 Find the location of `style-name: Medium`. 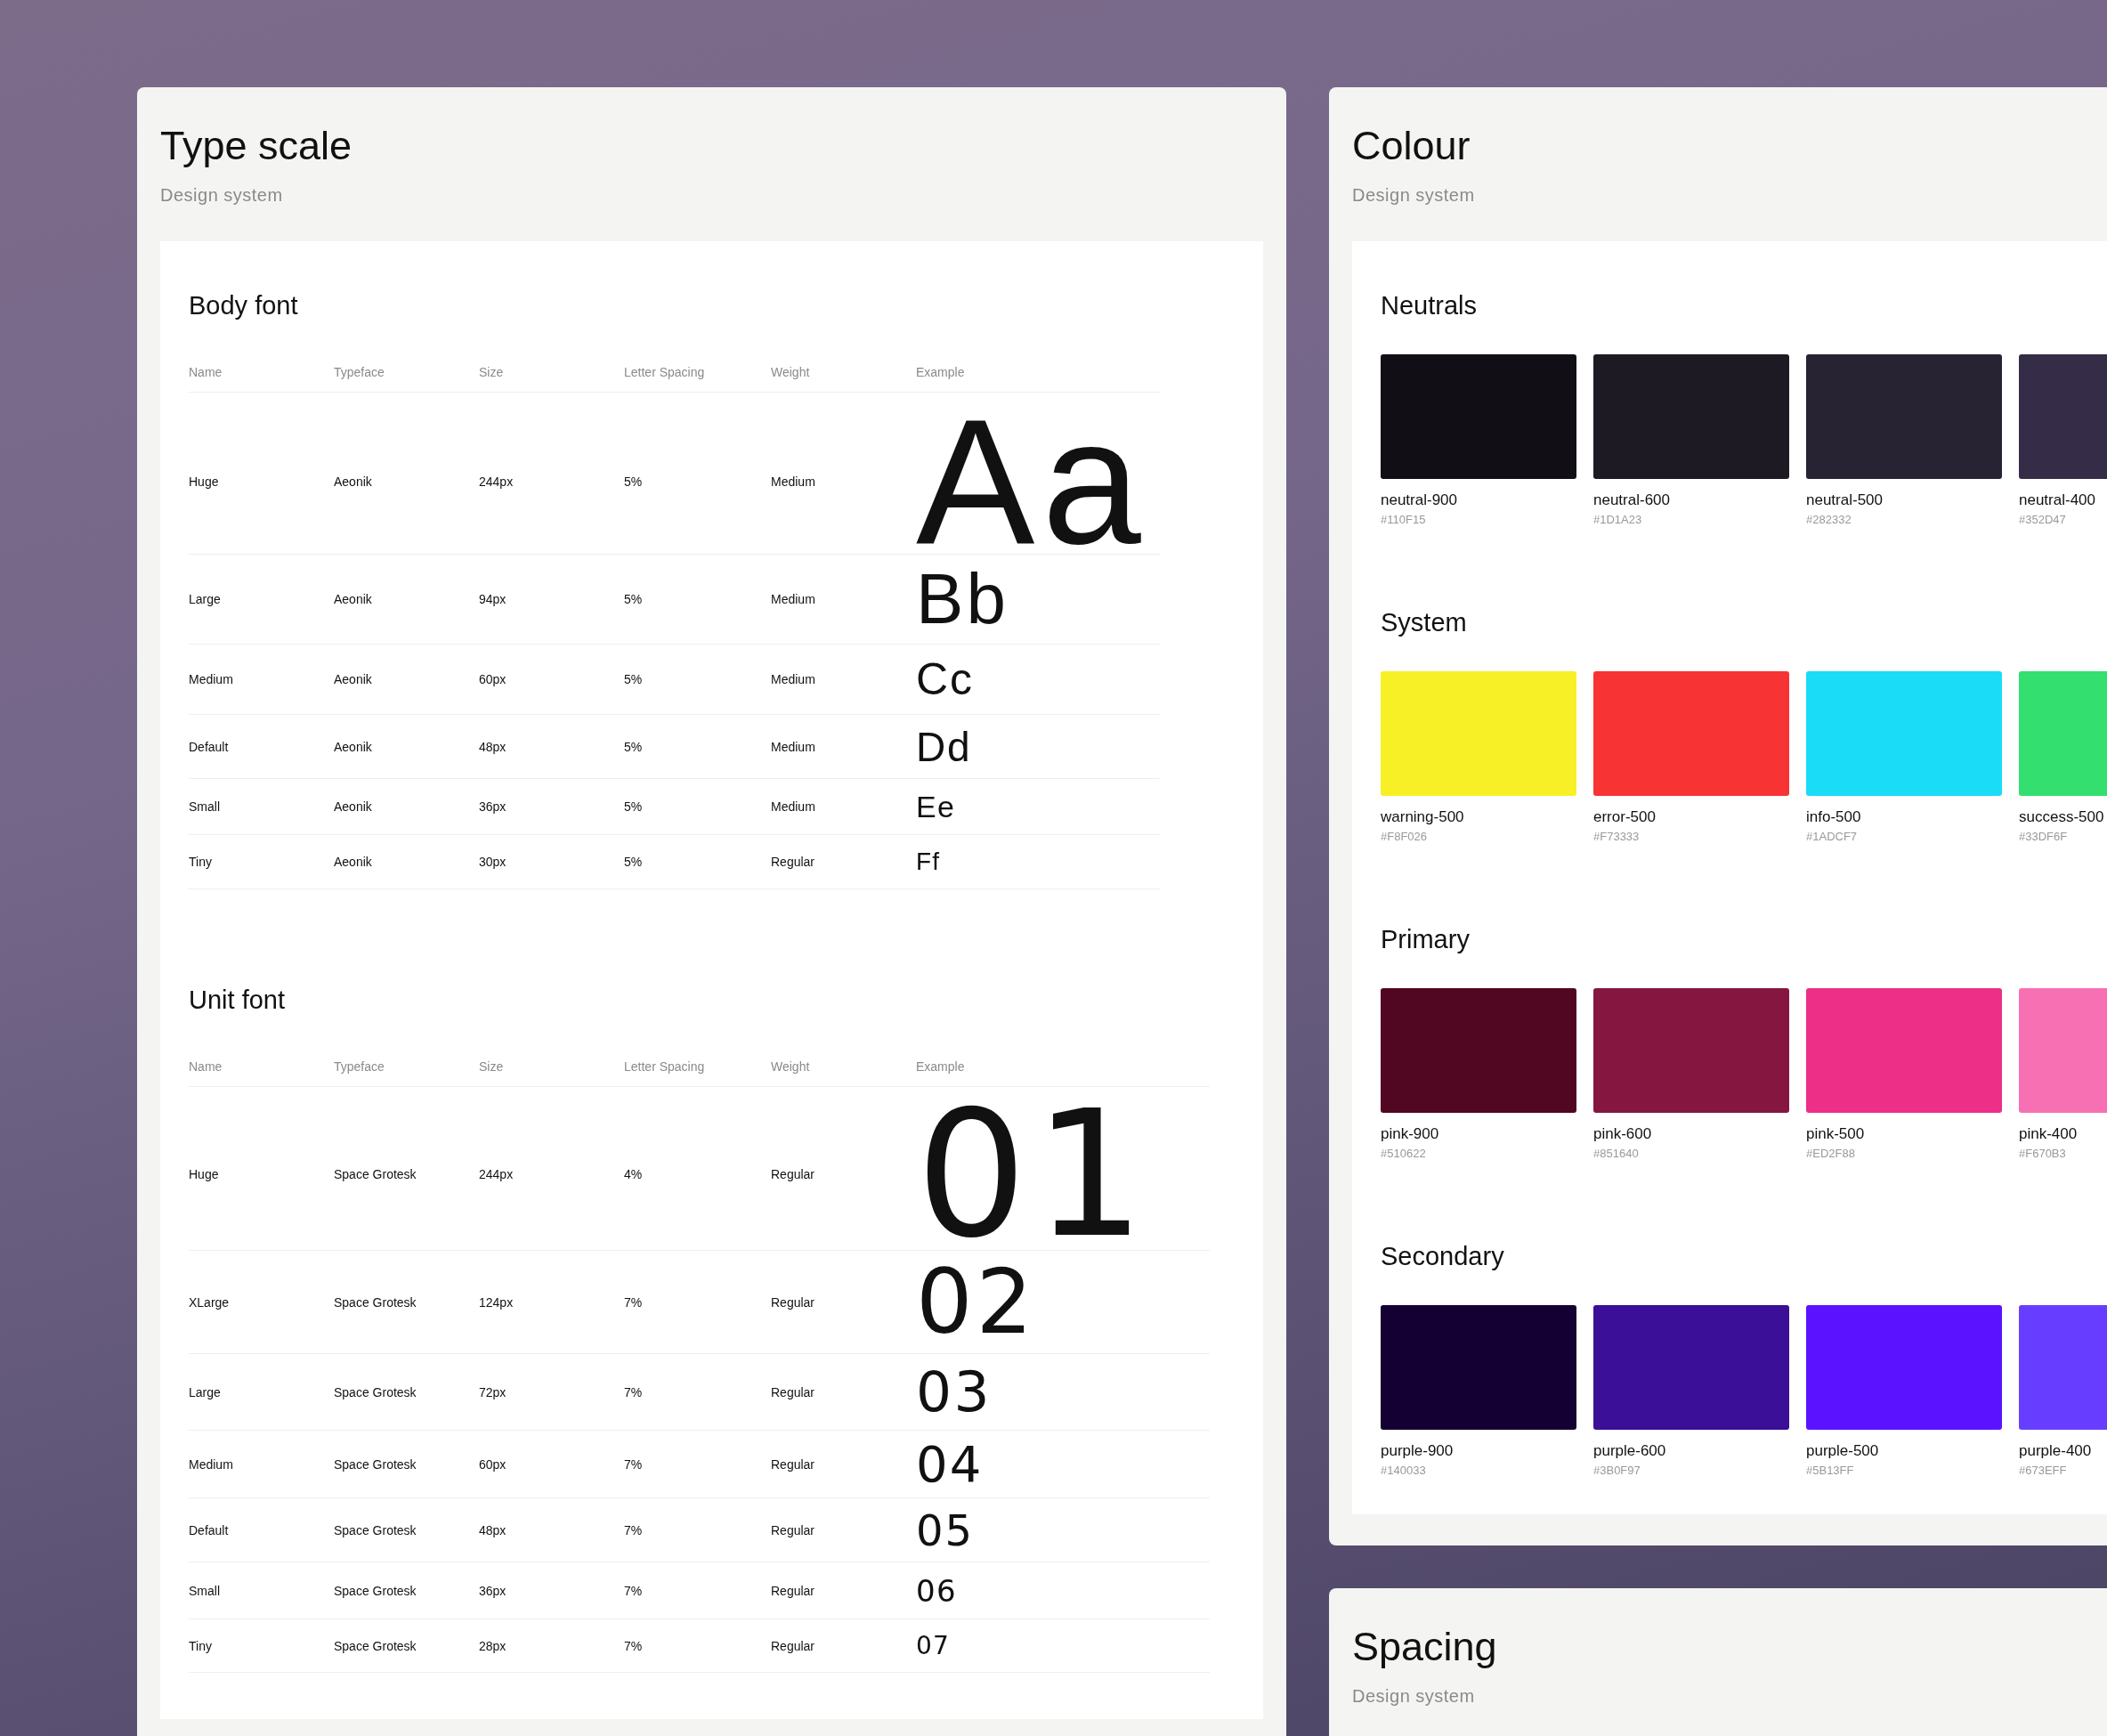

style-name: Medium is located at coordinates (211, 679).